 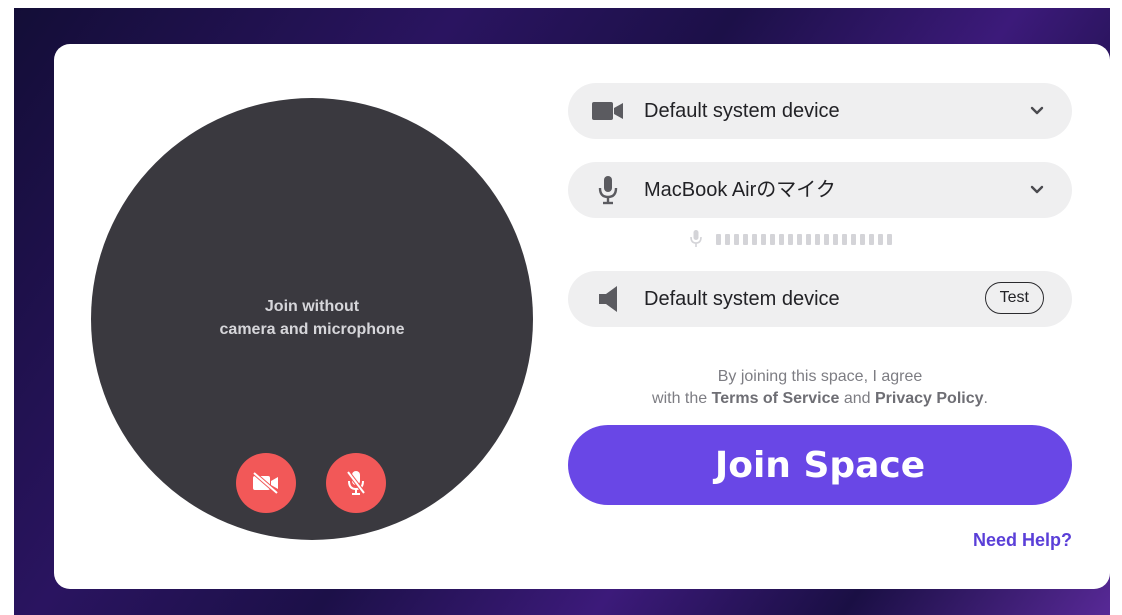 I want to click on preview-message-line2: camera and microphone, so click(x=312, y=329).